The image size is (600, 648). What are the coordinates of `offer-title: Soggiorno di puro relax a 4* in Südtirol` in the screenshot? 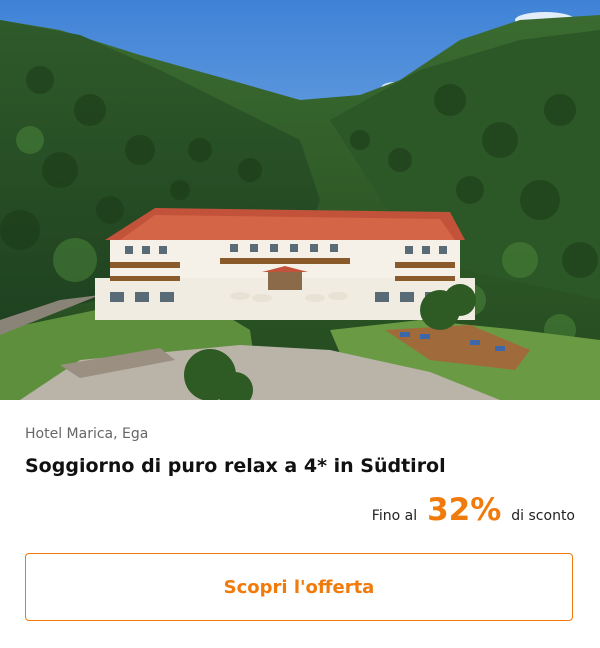 It's located at (235, 466).